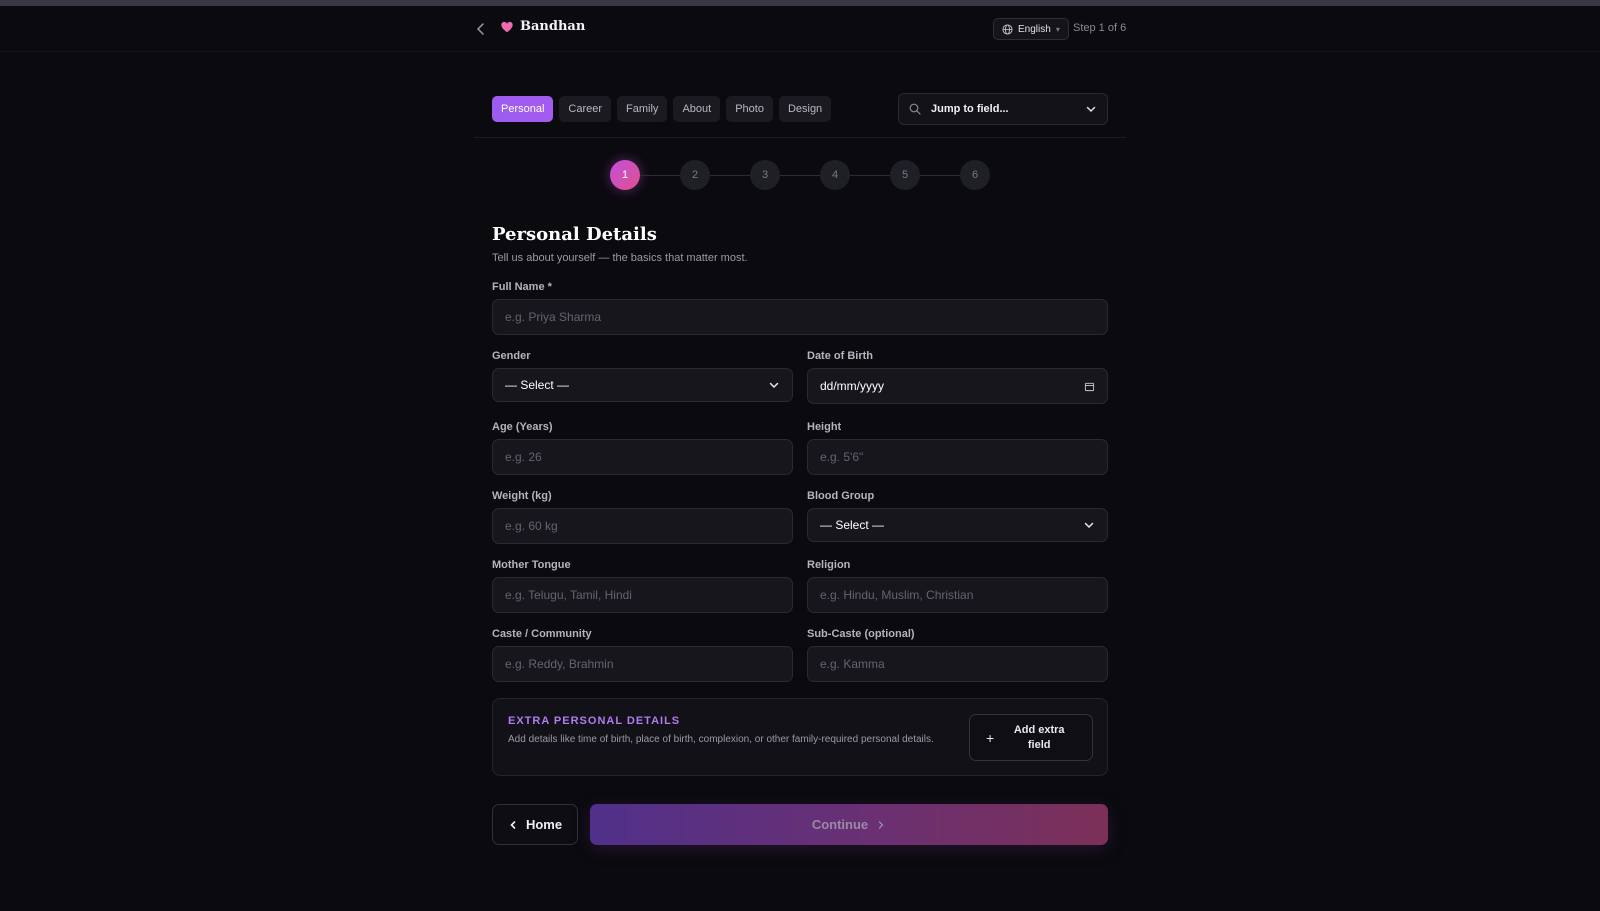 The height and width of the screenshot is (911, 1600). What do you see at coordinates (905, 175) in the screenshot?
I see `step-5: 5` at bounding box center [905, 175].